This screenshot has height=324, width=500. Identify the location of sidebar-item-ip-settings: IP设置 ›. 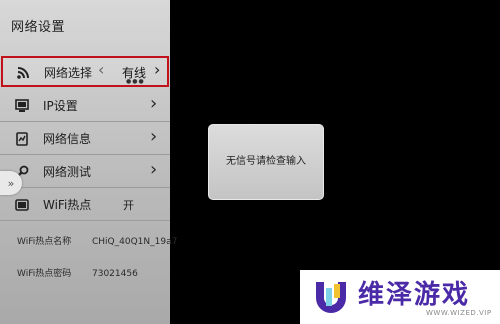
(85, 105).